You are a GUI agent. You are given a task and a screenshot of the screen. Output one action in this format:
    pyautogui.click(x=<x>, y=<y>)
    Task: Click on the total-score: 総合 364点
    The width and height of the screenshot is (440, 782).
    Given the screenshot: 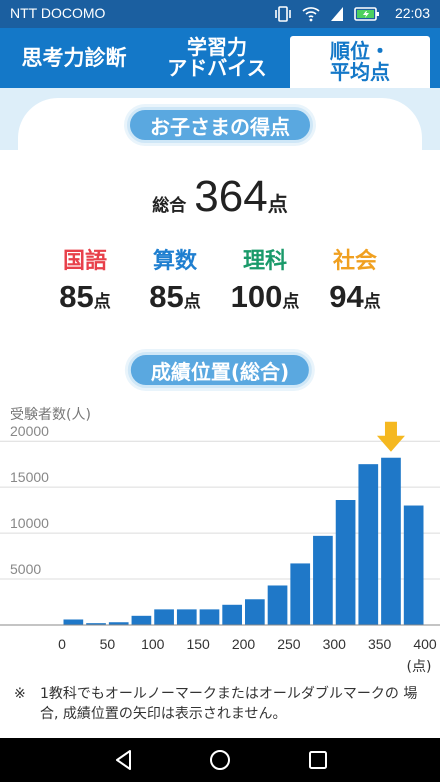 What is the action you would take?
    pyautogui.click(x=220, y=197)
    